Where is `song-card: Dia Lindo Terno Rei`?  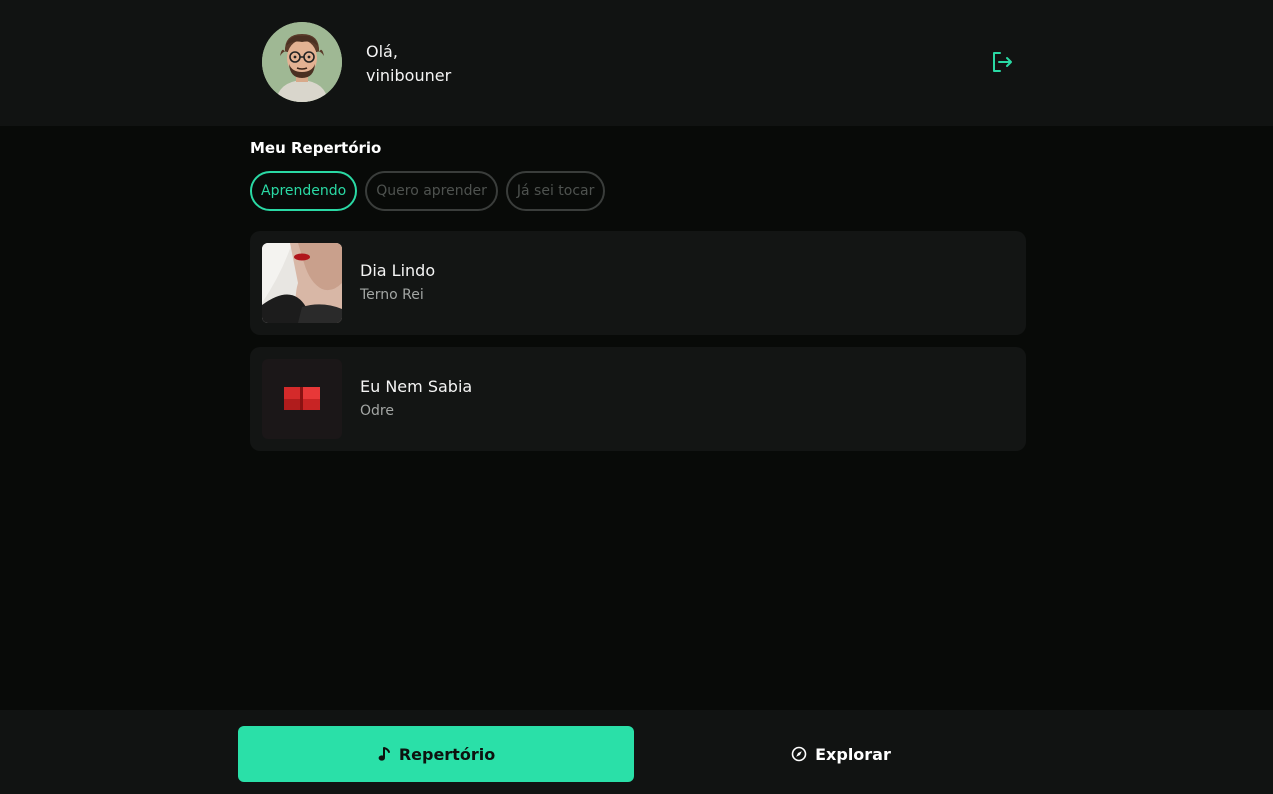
song-card: Dia Lindo Terno Rei is located at coordinates (638, 283).